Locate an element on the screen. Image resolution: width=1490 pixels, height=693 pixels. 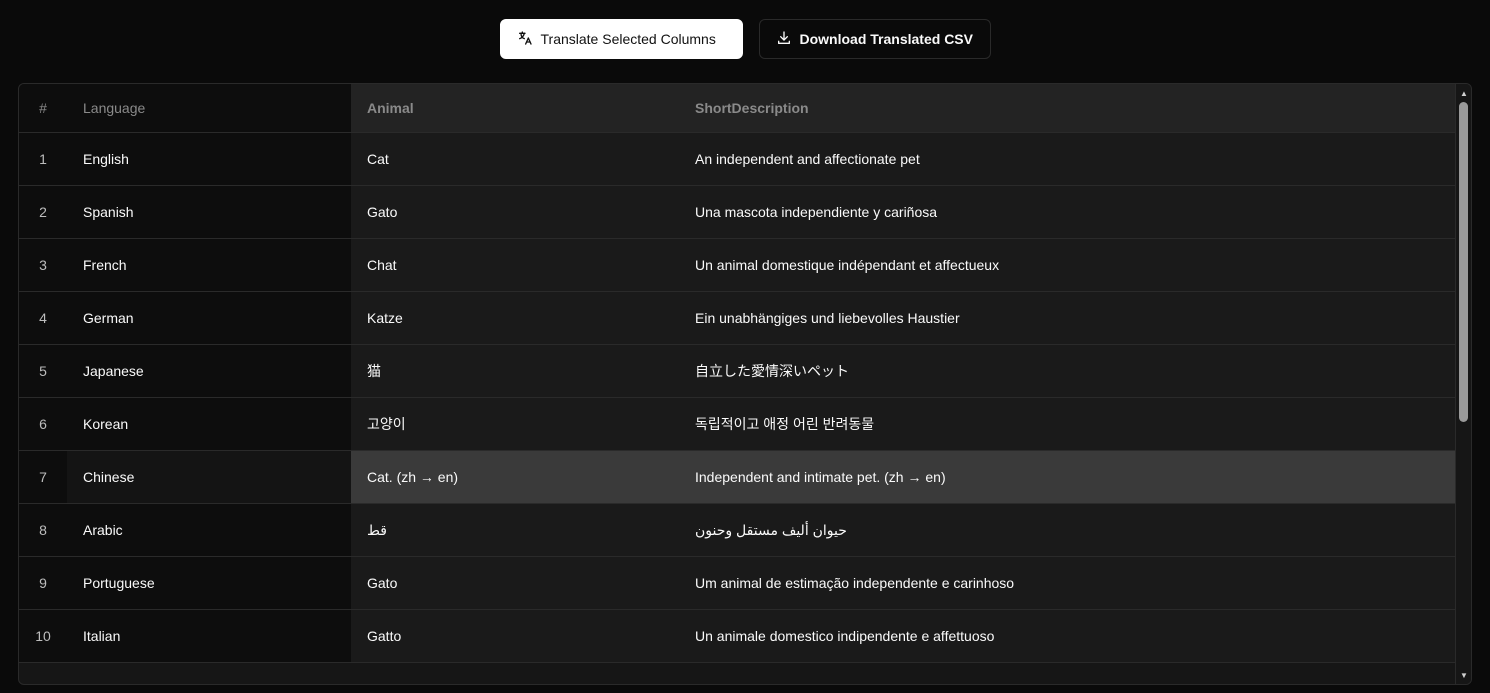
row-number-cell: 10 is located at coordinates (43, 636).